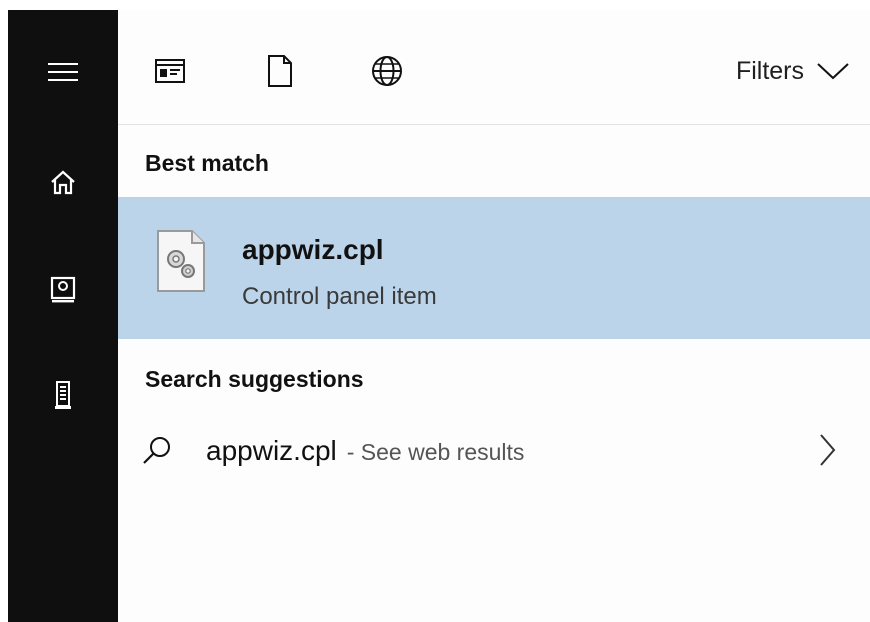  I want to click on tab-apps, so click(170, 71).